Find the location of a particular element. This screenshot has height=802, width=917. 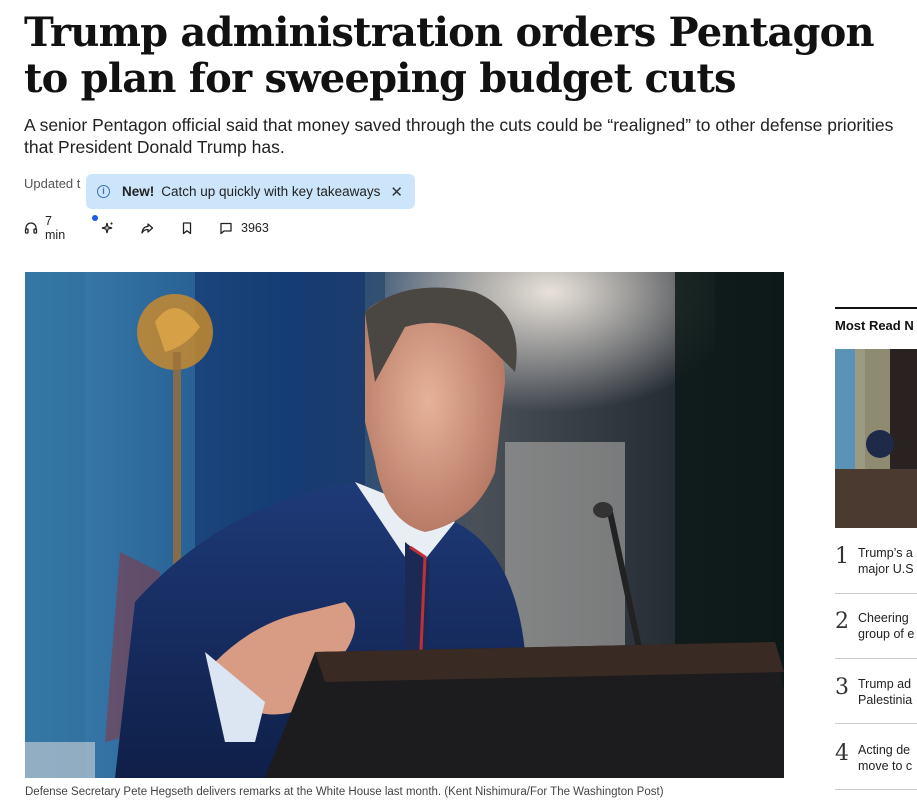

most-read-item: 1 Trump’s a major U.S is located at coordinates (876, 564).